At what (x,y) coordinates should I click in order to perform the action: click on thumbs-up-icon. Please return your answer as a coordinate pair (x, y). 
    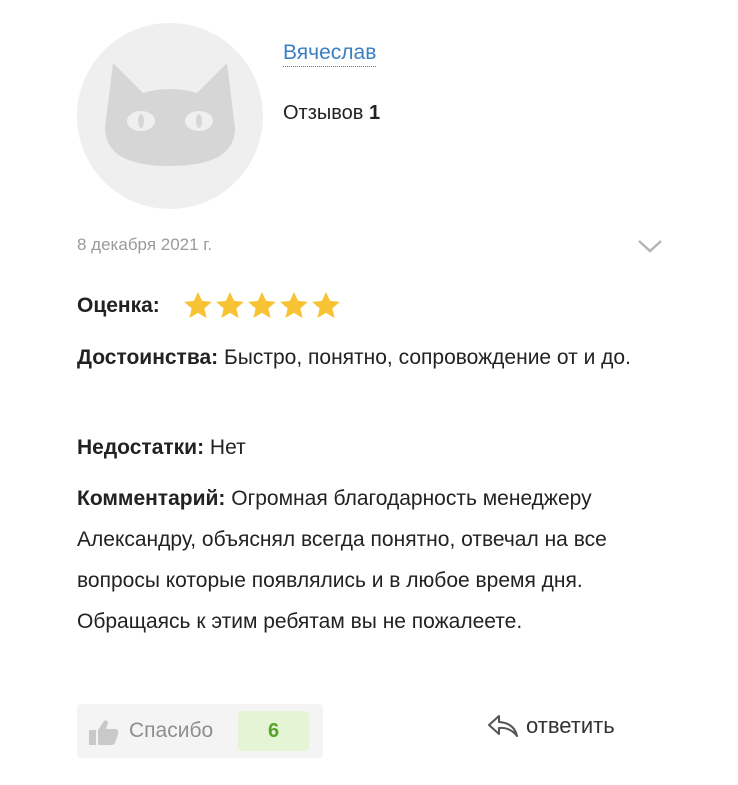
    Looking at the image, I should click on (104, 732).